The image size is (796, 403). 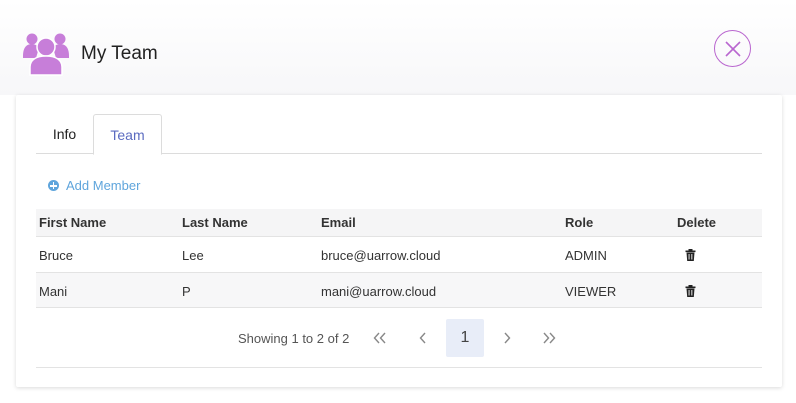 What do you see at coordinates (215, 222) in the screenshot?
I see `column-header-last-name: Last Name` at bounding box center [215, 222].